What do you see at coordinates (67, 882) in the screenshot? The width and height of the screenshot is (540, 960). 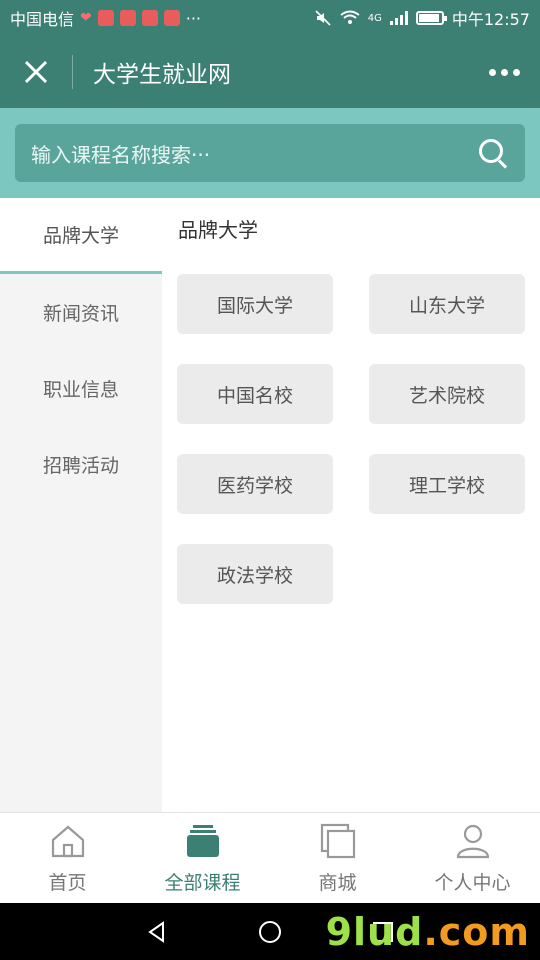 I see `tab-label: 首页` at bounding box center [67, 882].